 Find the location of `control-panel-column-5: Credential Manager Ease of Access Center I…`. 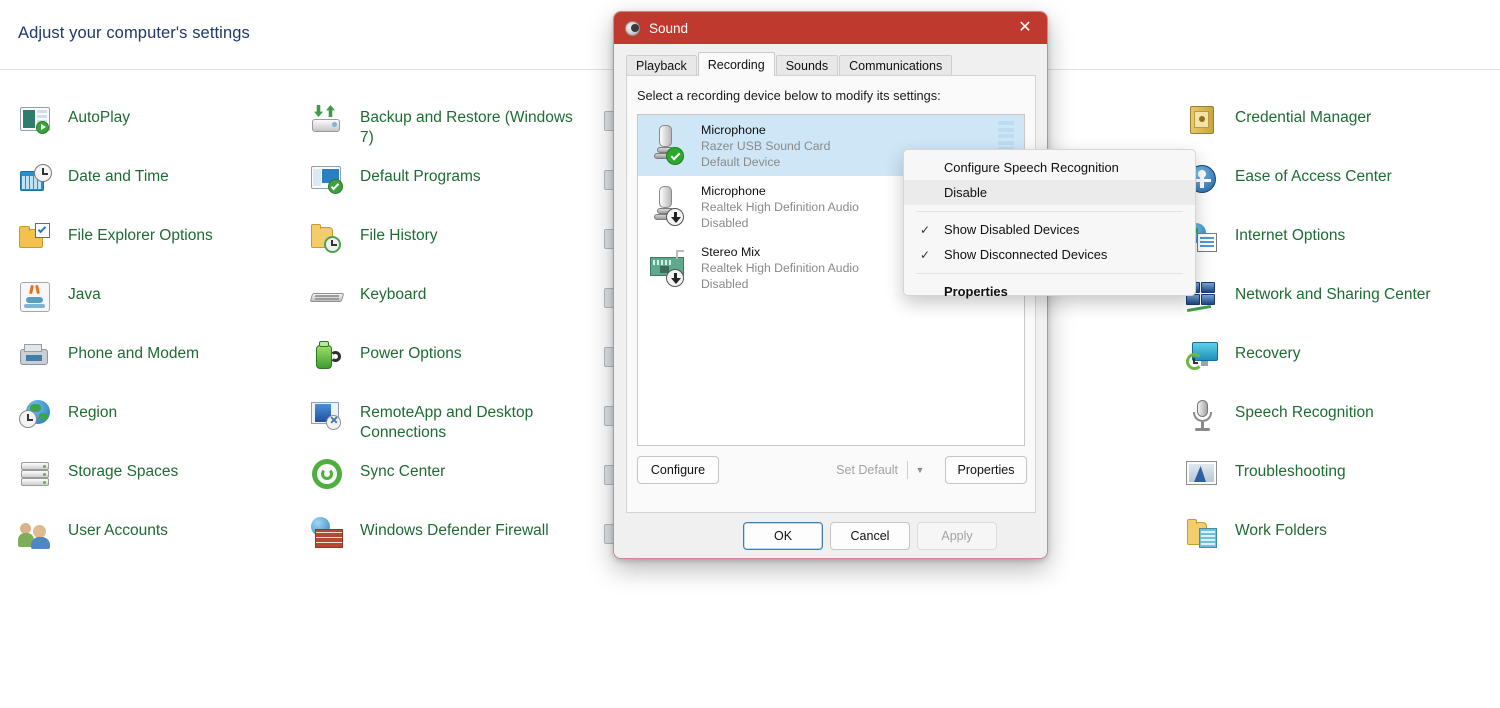

control-panel-column-5: Credential Manager Ease of Access Center I… is located at coordinates (1330, 337).